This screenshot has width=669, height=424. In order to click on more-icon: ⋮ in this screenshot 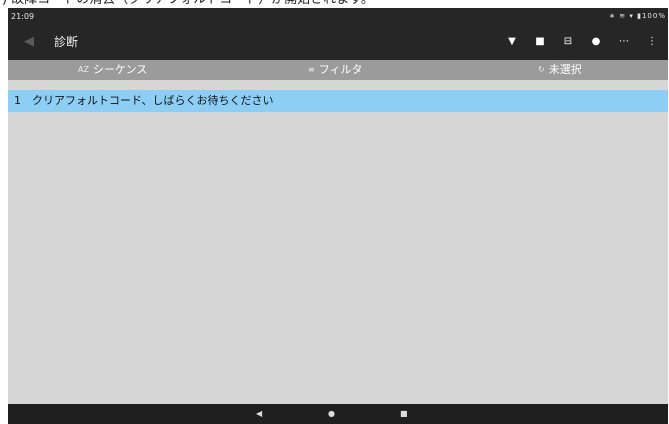, I will do `click(652, 42)`.